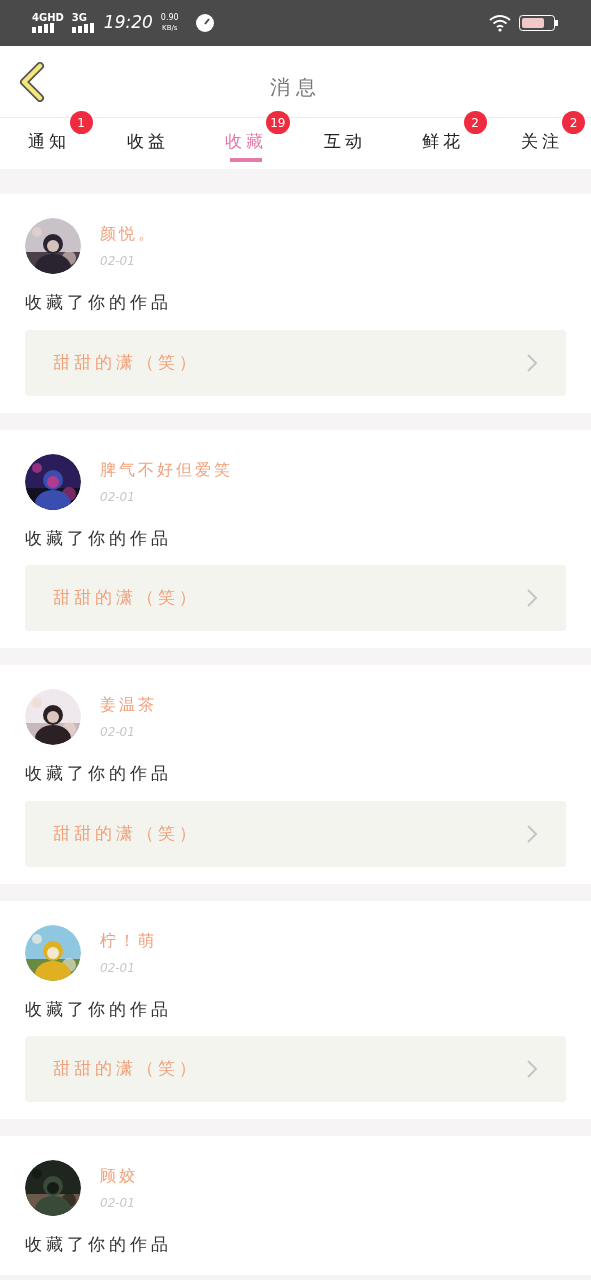 The height and width of the screenshot is (1280, 591). I want to click on user-name: 顾姣, so click(119, 1176).